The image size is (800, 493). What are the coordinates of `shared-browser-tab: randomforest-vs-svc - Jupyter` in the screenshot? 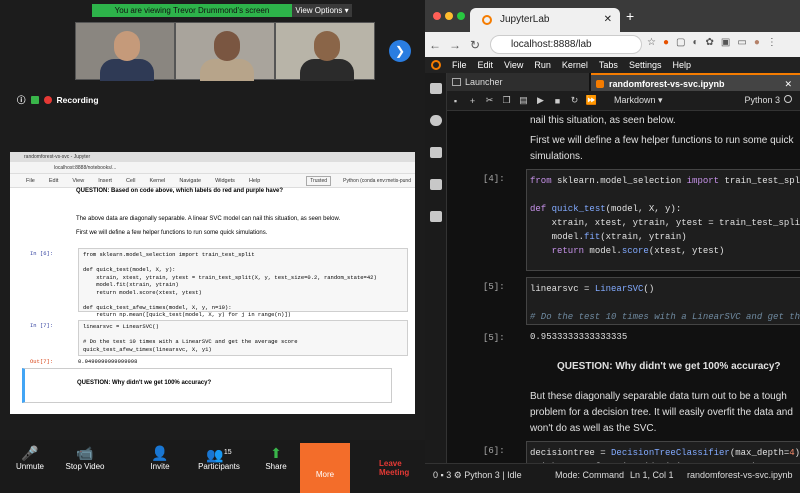 It's located at (212, 157).